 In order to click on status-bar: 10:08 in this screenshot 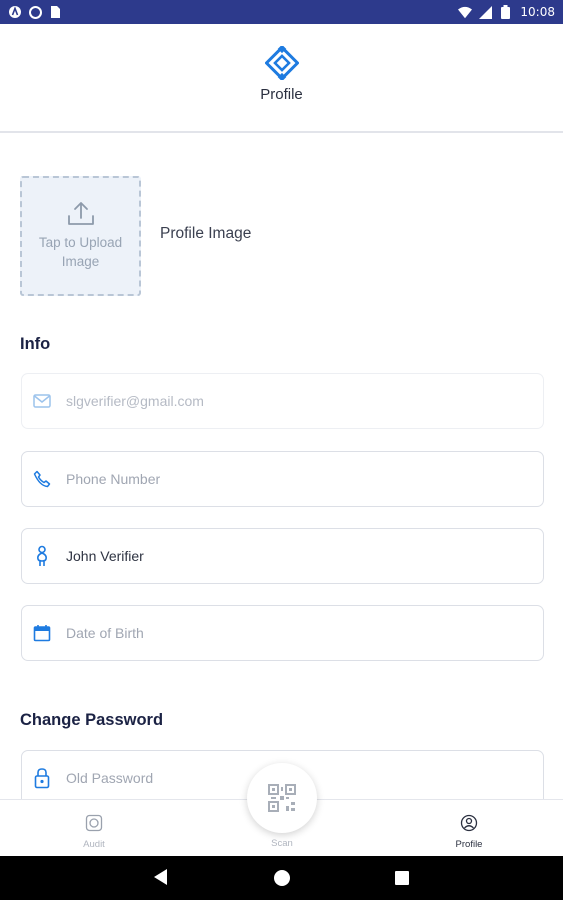, I will do `click(281, 12)`.